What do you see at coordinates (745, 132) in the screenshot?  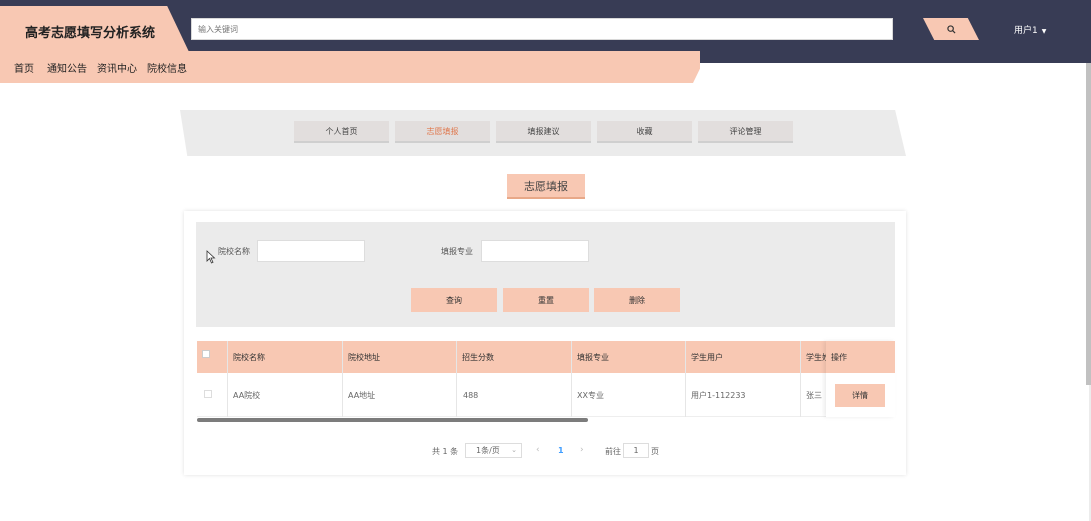 I see `tab-comments: 评论管理` at bounding box center [745, 132].